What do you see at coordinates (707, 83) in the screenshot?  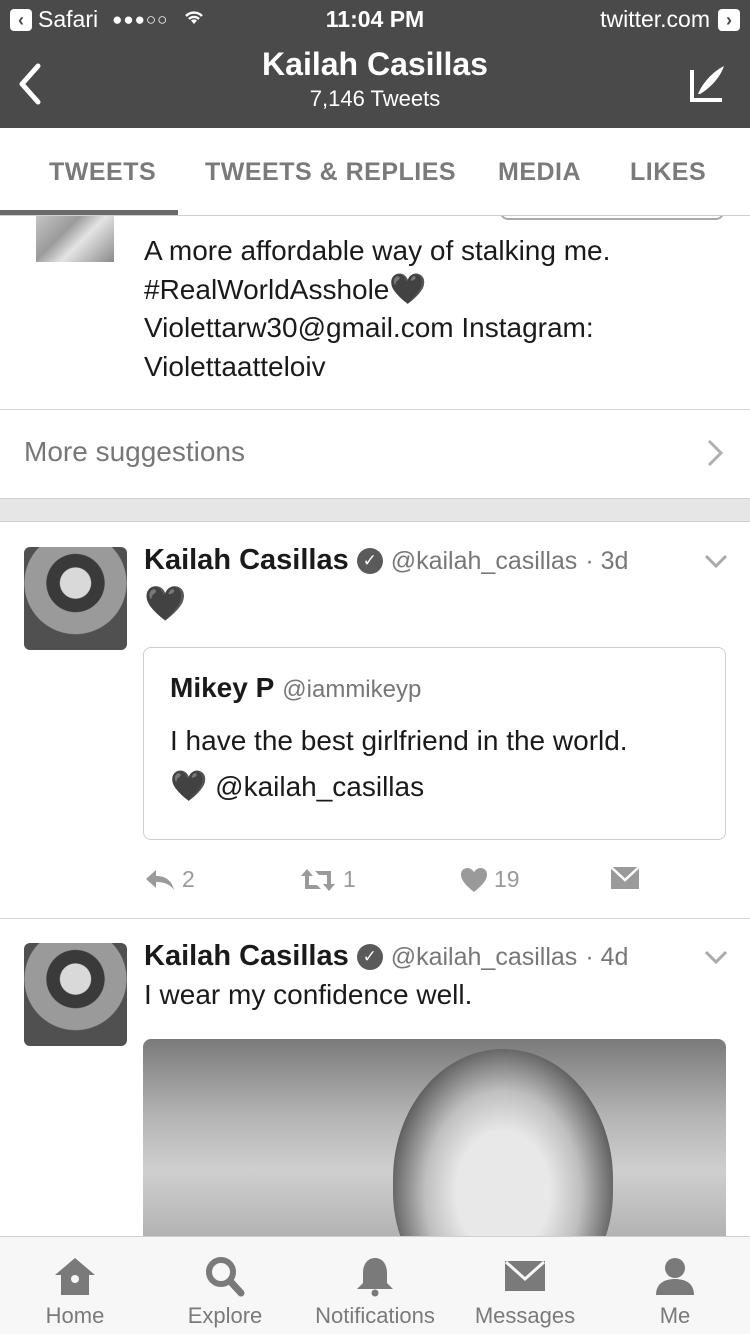 I see `compose-icon` at bounding box center [707, 83].